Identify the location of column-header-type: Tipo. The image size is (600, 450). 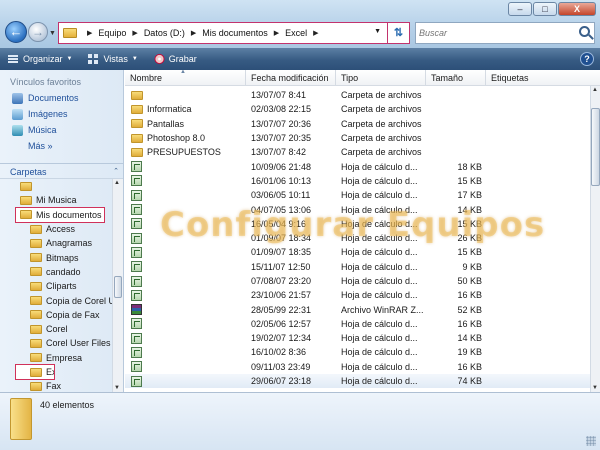
(381, 77).